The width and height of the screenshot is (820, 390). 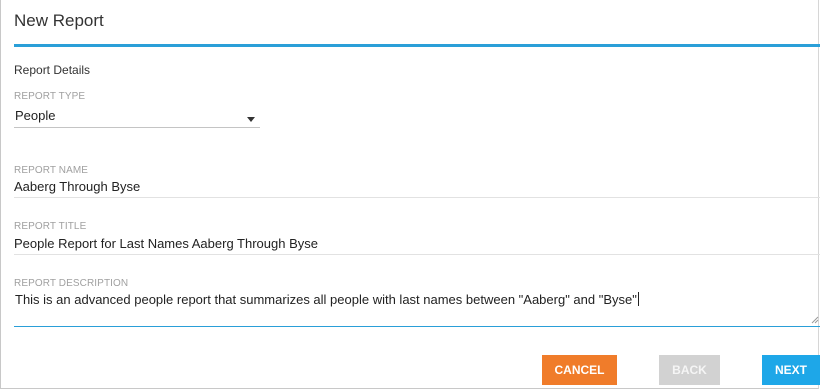 I want to click on report-type-label: REPORT TYPE, so click(x=50, y=96).